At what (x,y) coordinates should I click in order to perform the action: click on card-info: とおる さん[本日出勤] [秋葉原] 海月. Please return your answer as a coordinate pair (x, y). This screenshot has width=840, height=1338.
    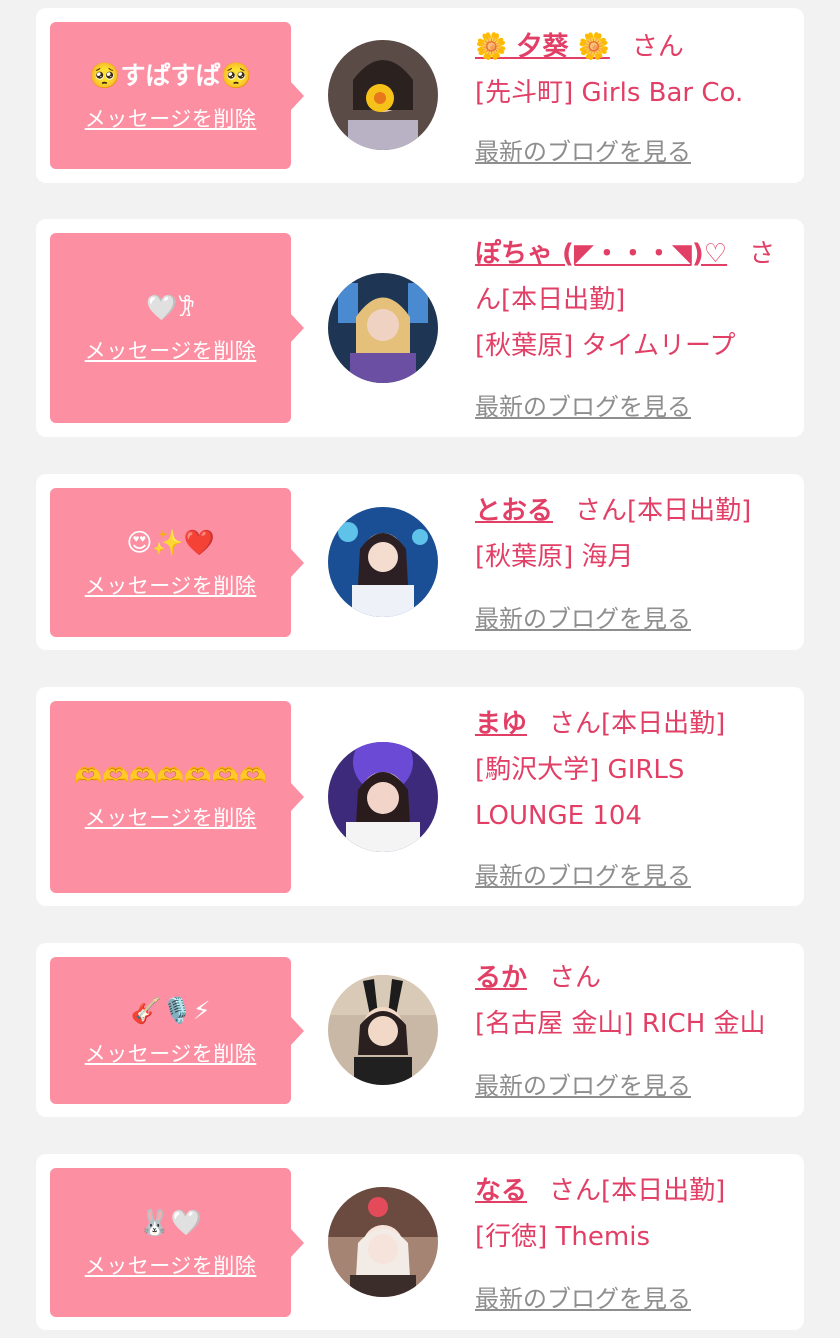
    Looking at the image, I should click on (636, 534).